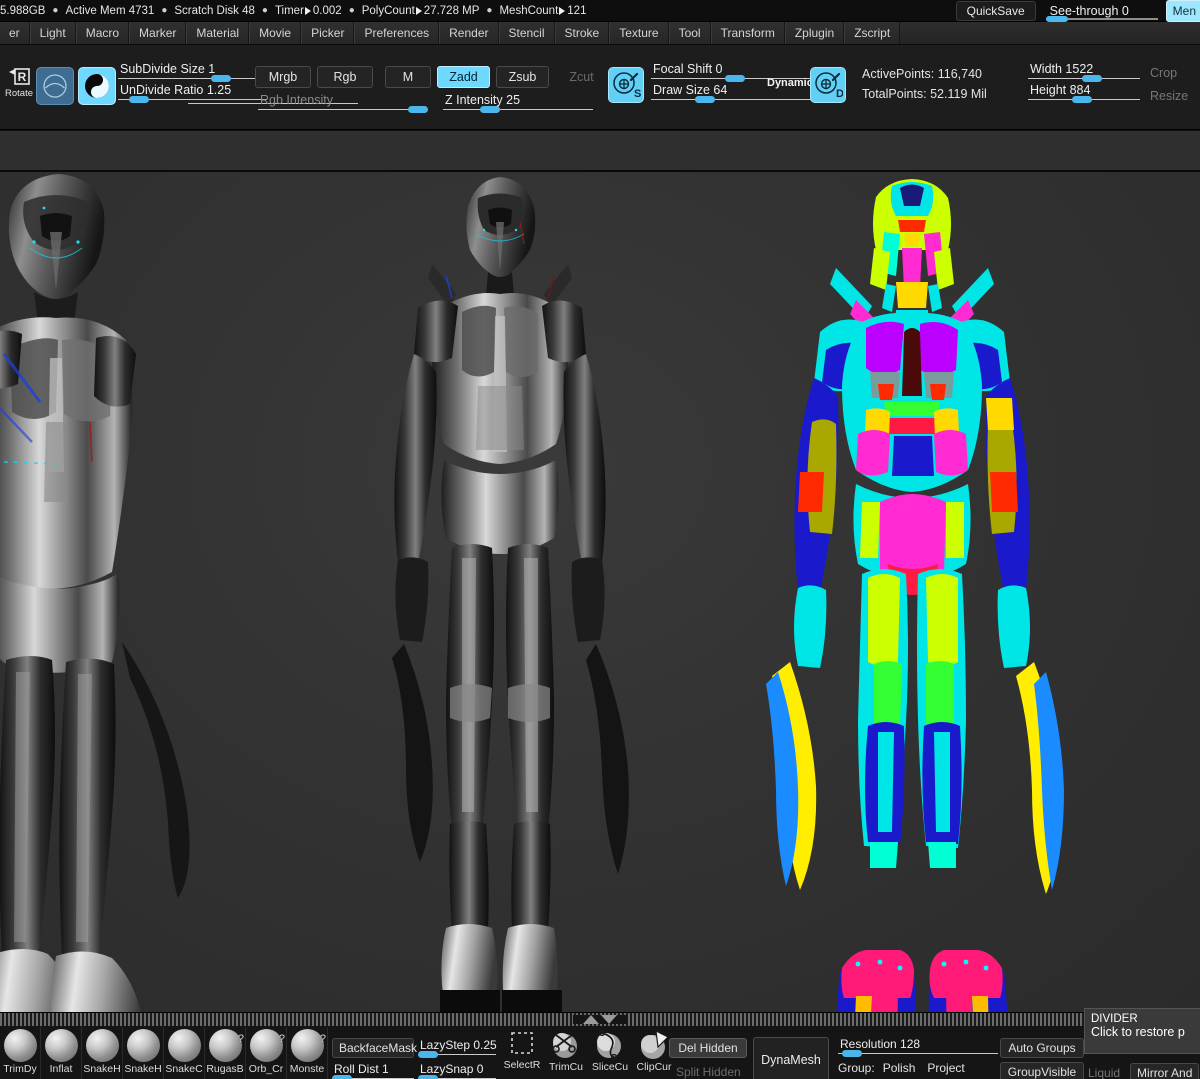 Image resolution: width=1200 pixels, height=1079 pixels. Describe the element at coordinates (1042, 1070) in the screenshot. I see `group-visible-button: GroupVisible` at that location.